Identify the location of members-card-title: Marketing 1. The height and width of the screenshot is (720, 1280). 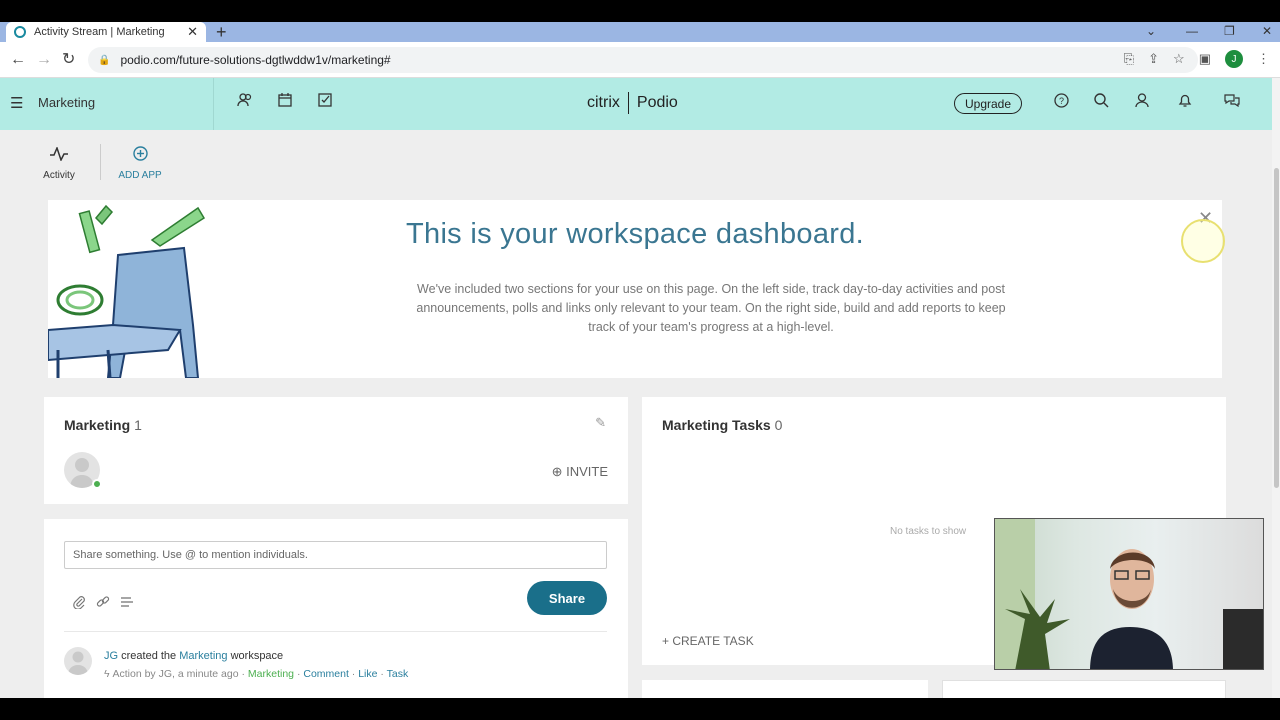
(103, 425).